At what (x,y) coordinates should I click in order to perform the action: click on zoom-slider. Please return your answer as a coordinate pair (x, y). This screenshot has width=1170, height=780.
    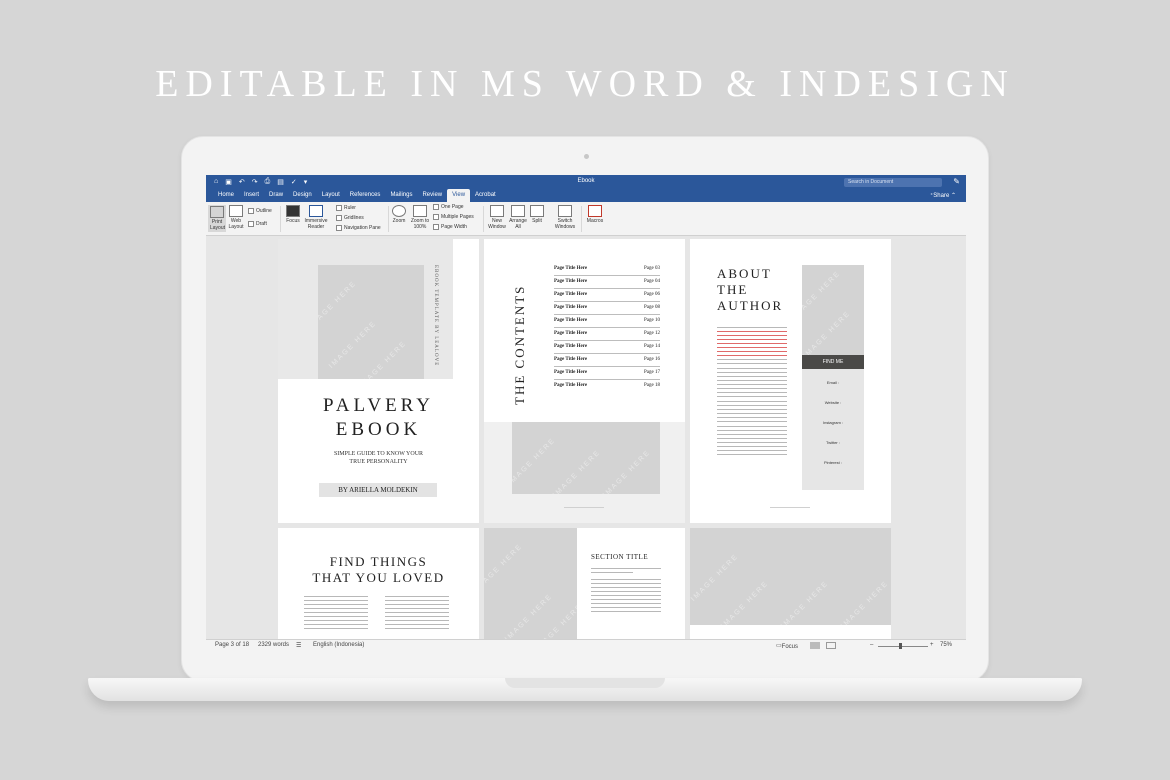
    Looking at the image, I should click on (903, 646).